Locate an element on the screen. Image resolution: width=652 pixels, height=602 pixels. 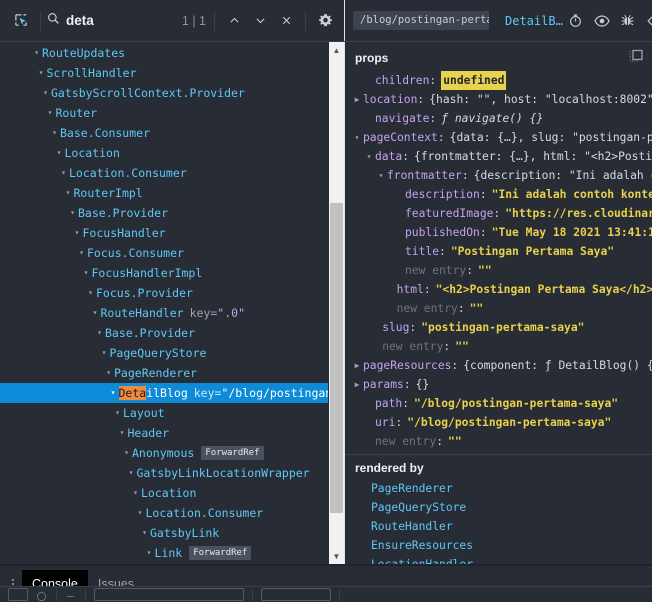
prop-row-children: ▶children:undefined is located at coordinates (498, 80).